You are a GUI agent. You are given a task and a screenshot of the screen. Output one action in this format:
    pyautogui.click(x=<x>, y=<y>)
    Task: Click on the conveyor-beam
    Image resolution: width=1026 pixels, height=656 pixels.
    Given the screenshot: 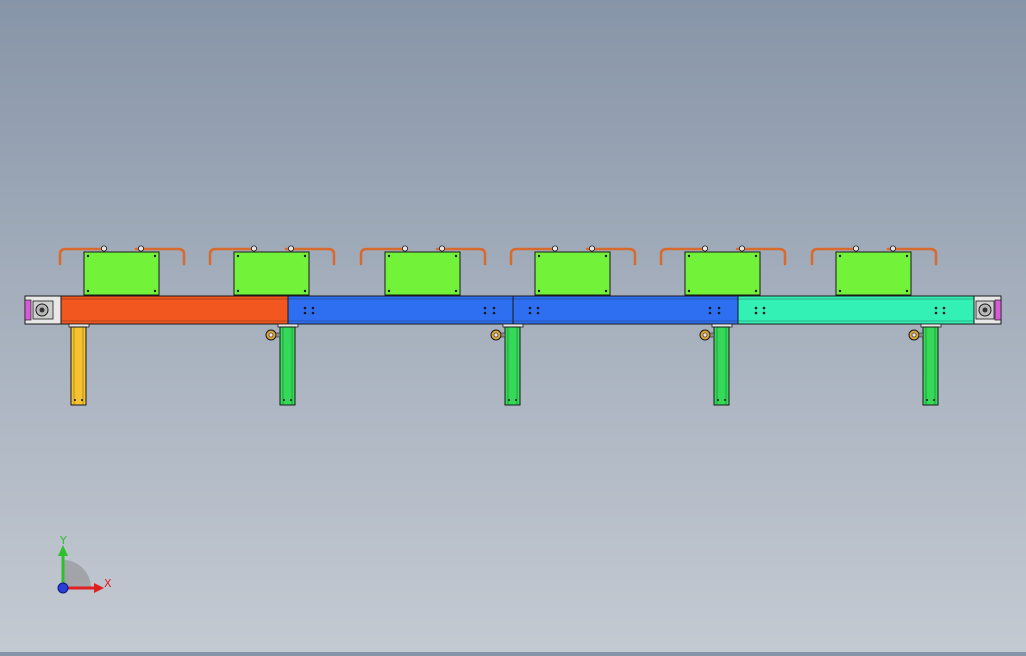 What is the action you would take?
    pyautogui.click(x=513, y=310)
    